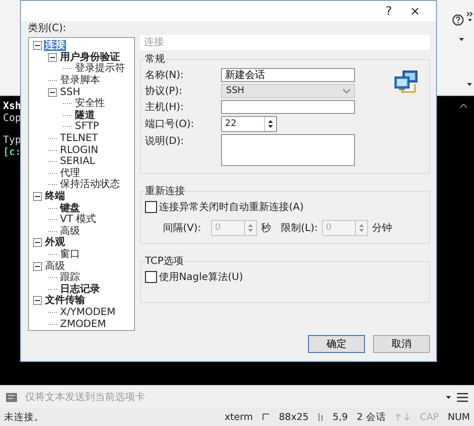 This screenshot has height=426, width=474. I want to click on scroll-up-icon, so click(463, 106).